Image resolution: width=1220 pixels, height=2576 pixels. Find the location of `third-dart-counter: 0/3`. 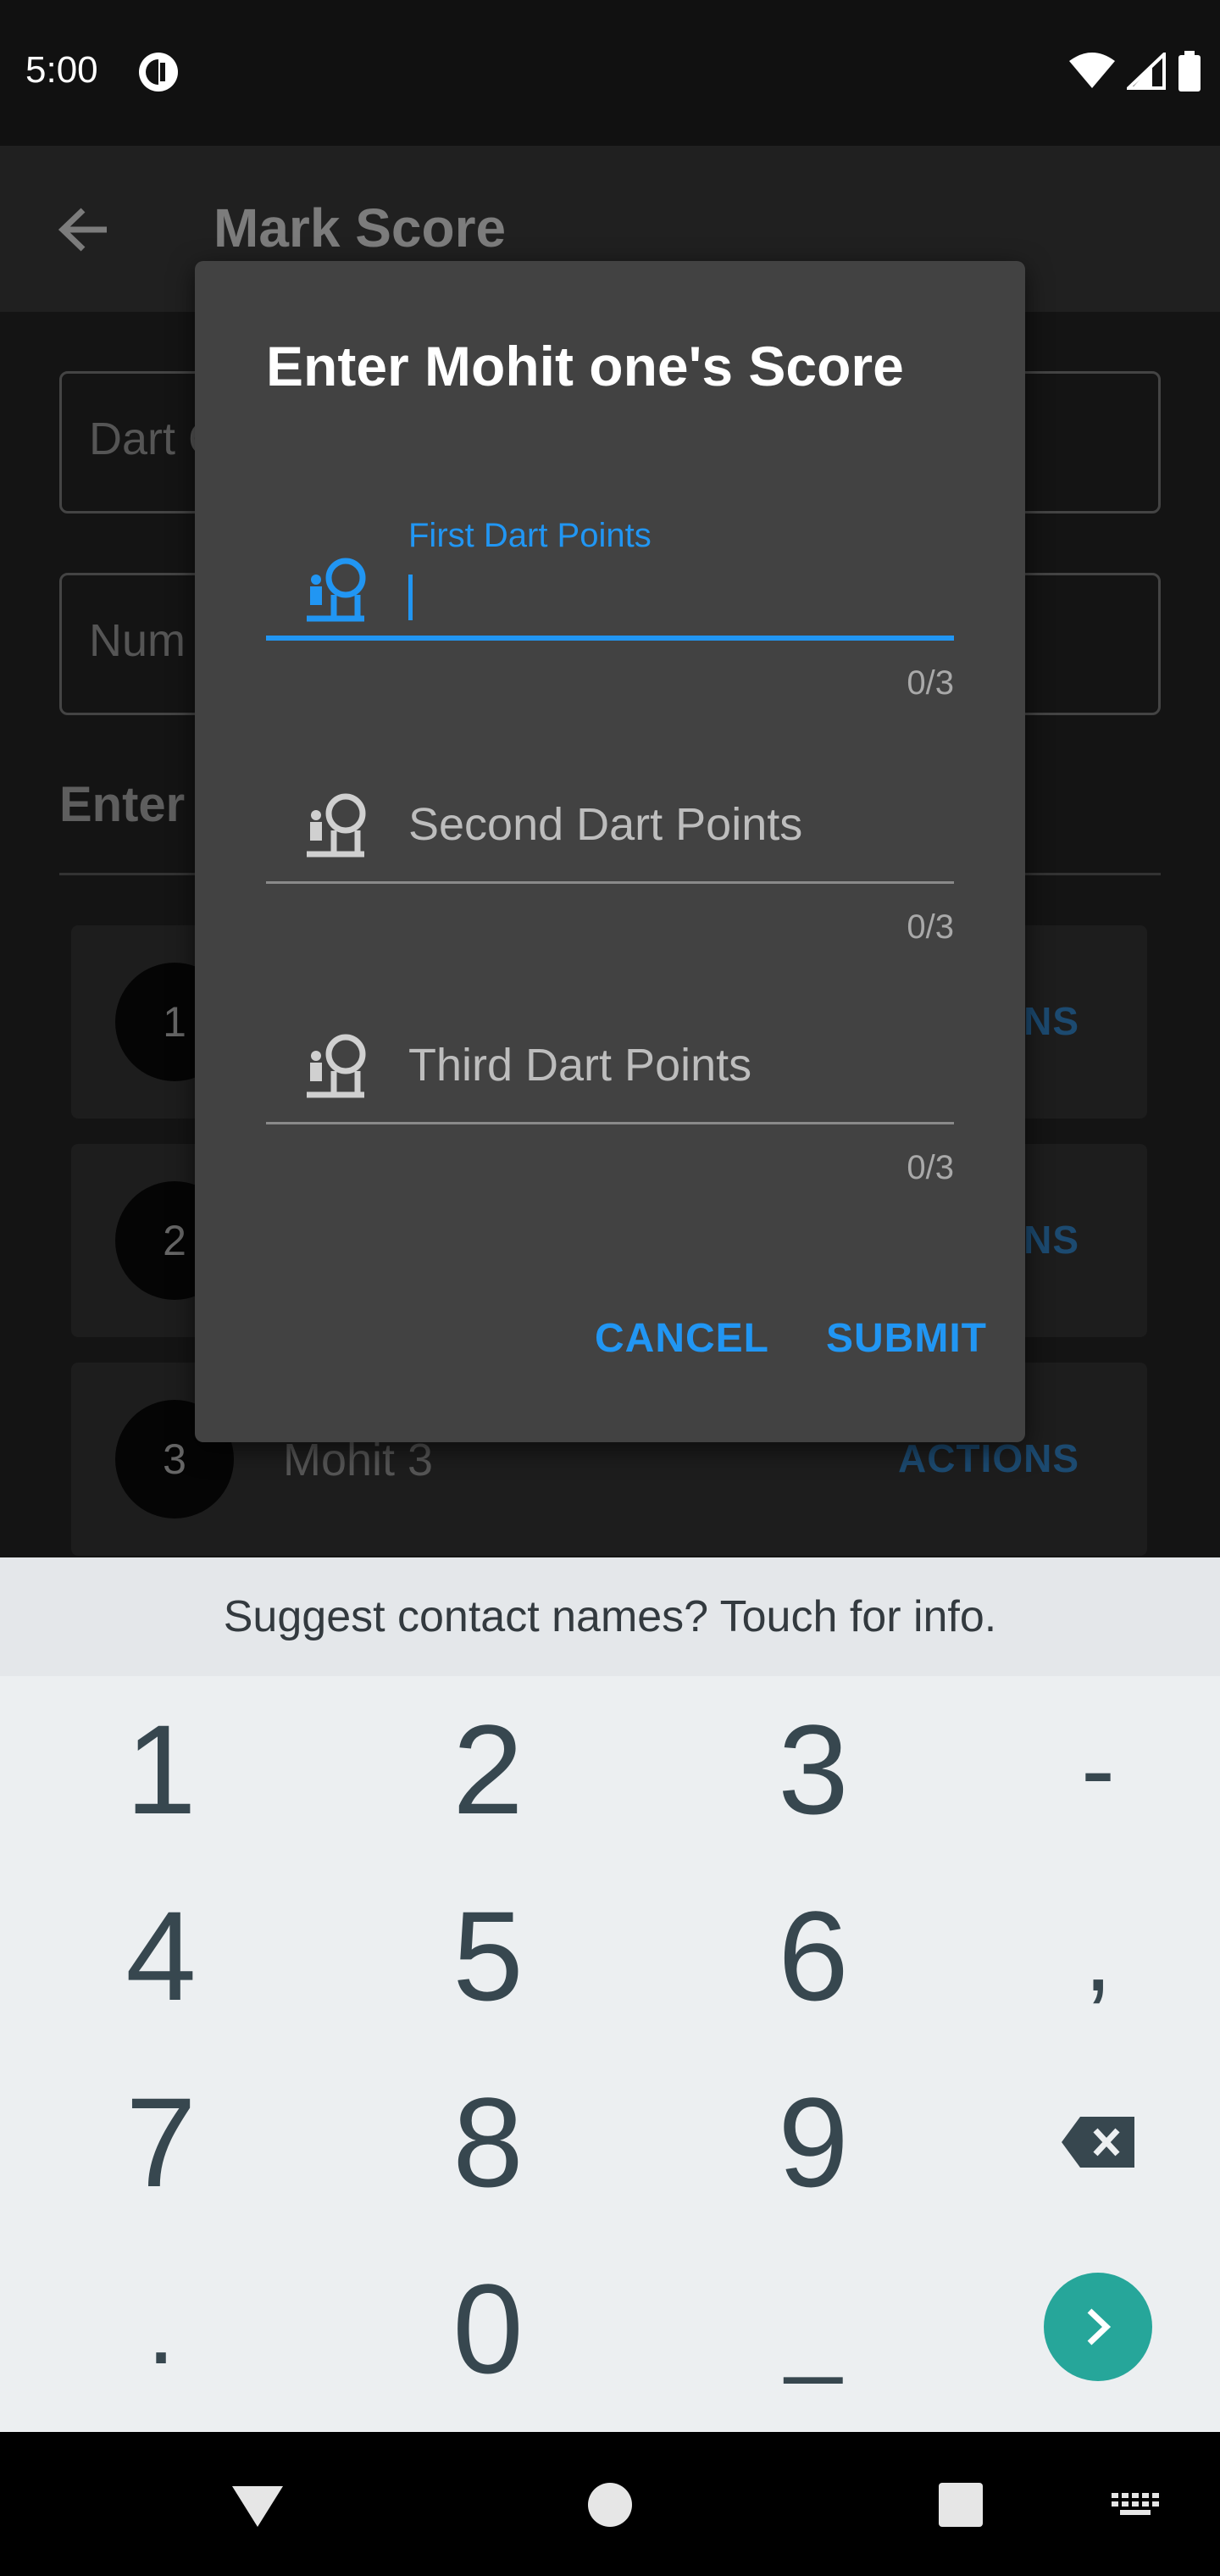

third-dart-counter: 0/3 is located at coordinates (930, 1167).